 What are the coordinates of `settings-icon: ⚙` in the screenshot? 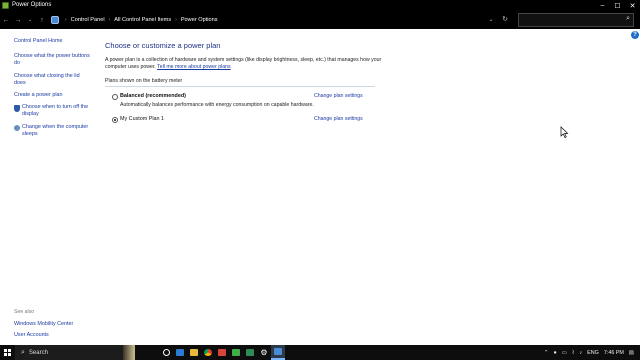 It's located at (264, 352).